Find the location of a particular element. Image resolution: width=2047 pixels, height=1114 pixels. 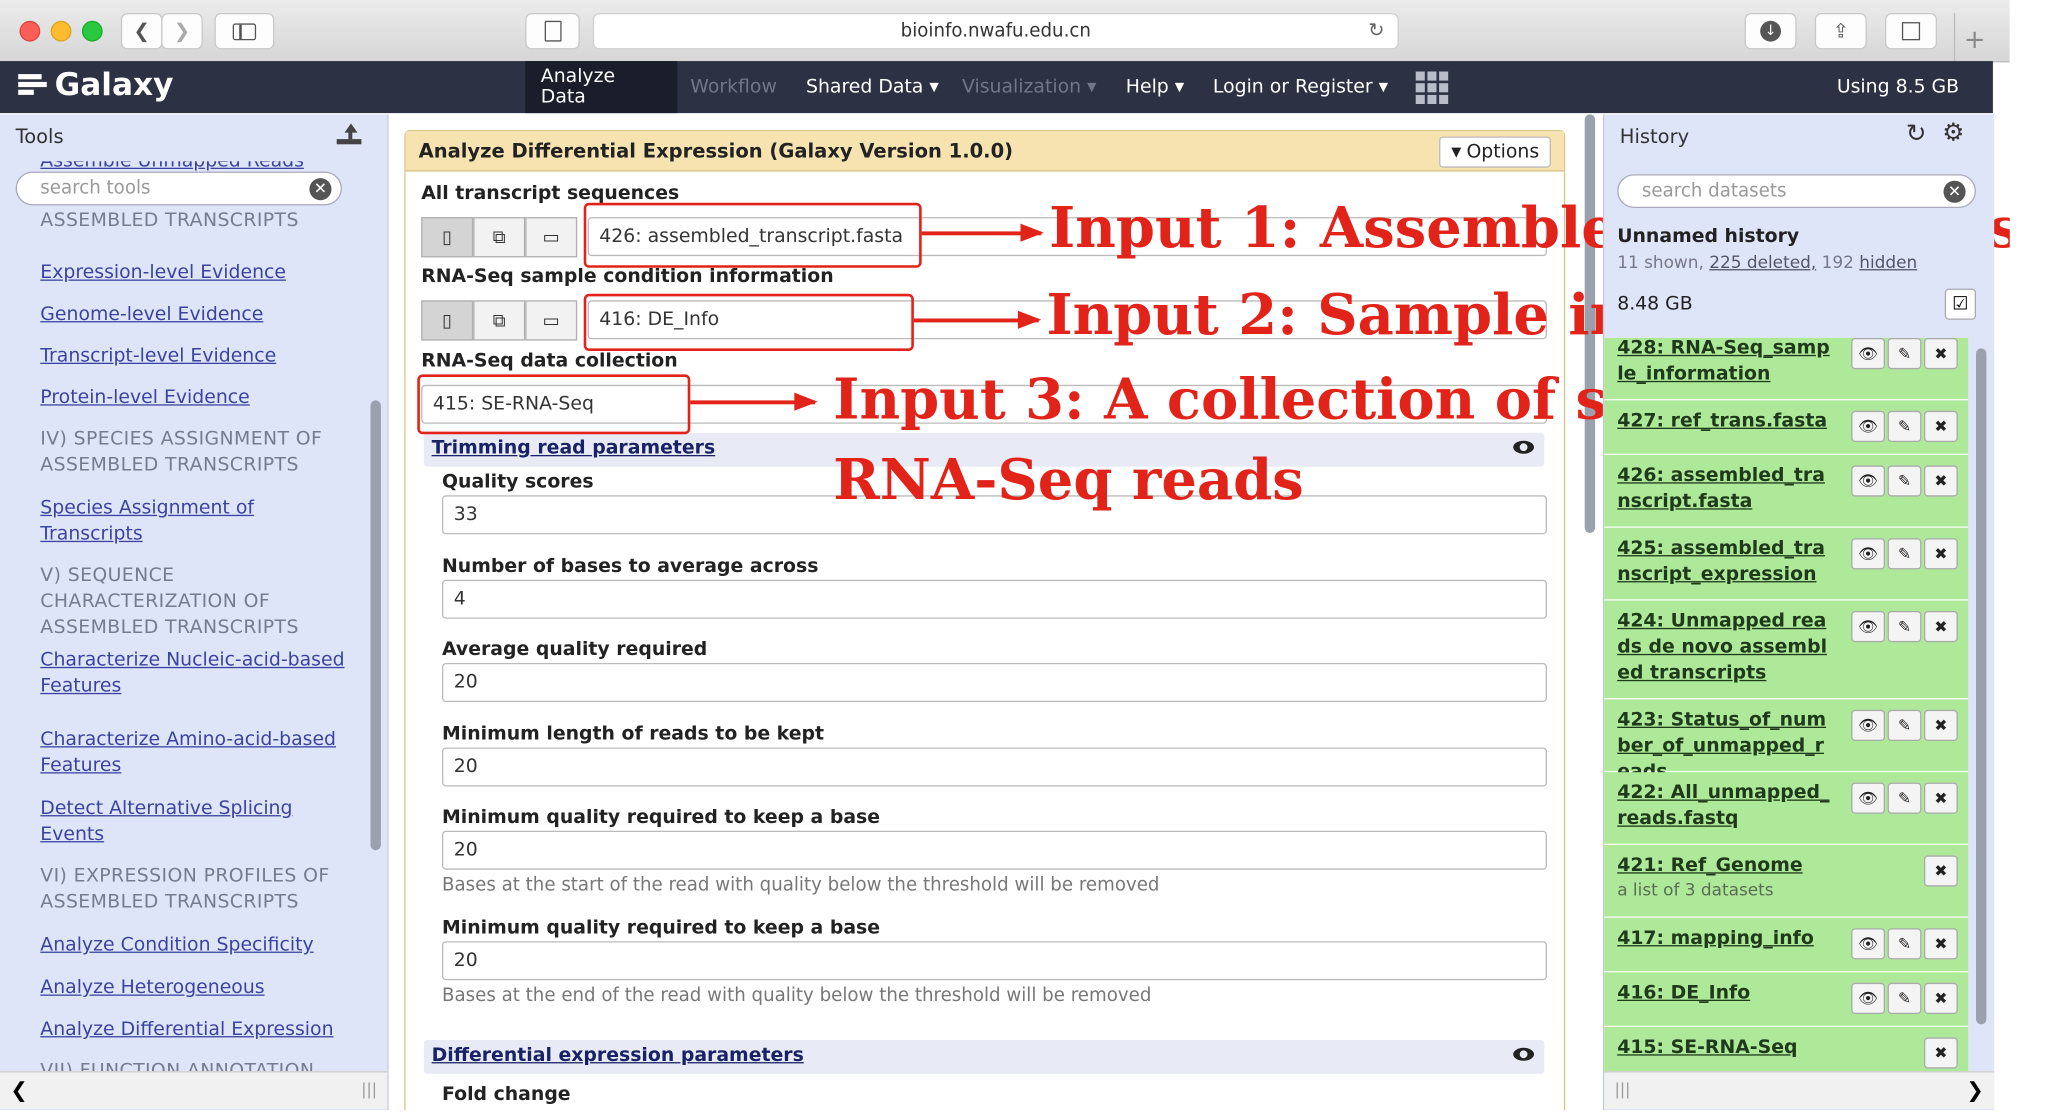

deleted-link: 225 deleted, is located at coordinates (1762, 263).